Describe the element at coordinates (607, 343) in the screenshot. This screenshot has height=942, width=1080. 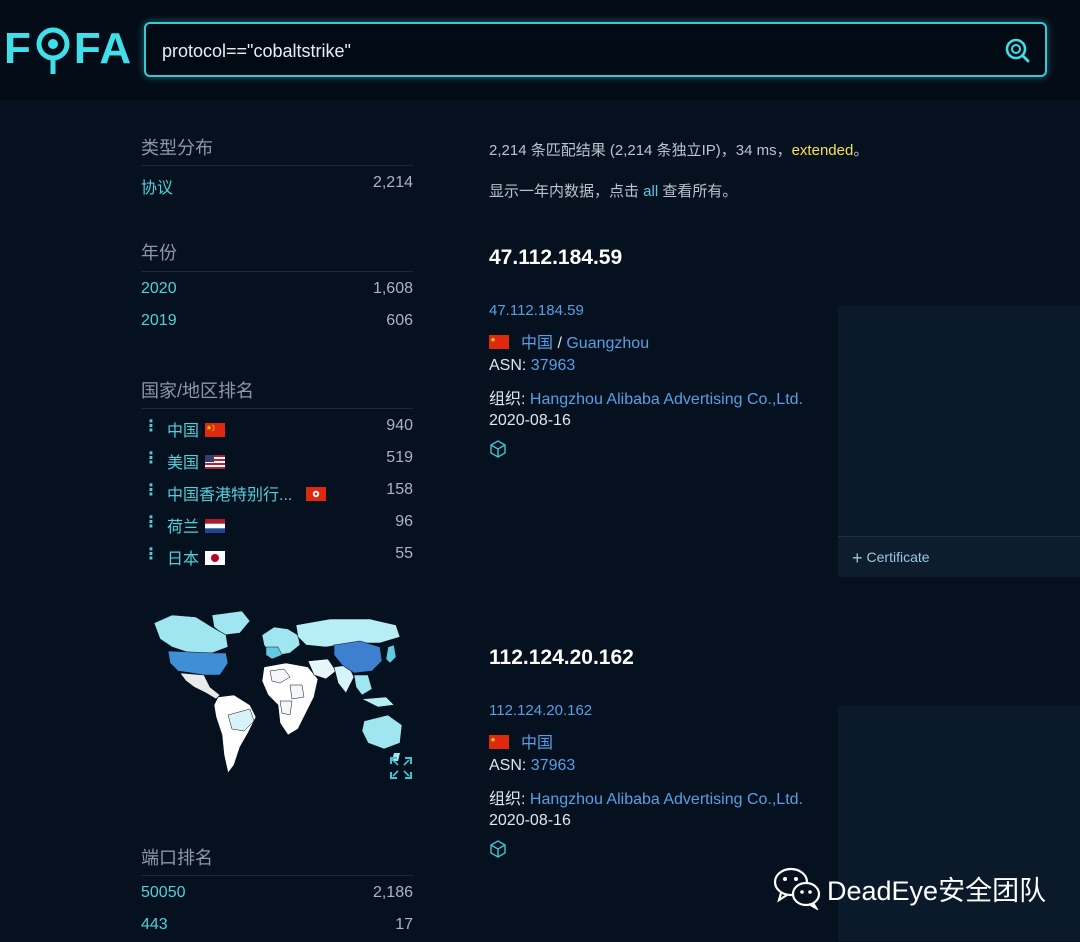
I see `city-link: Guangzhou` at that location.